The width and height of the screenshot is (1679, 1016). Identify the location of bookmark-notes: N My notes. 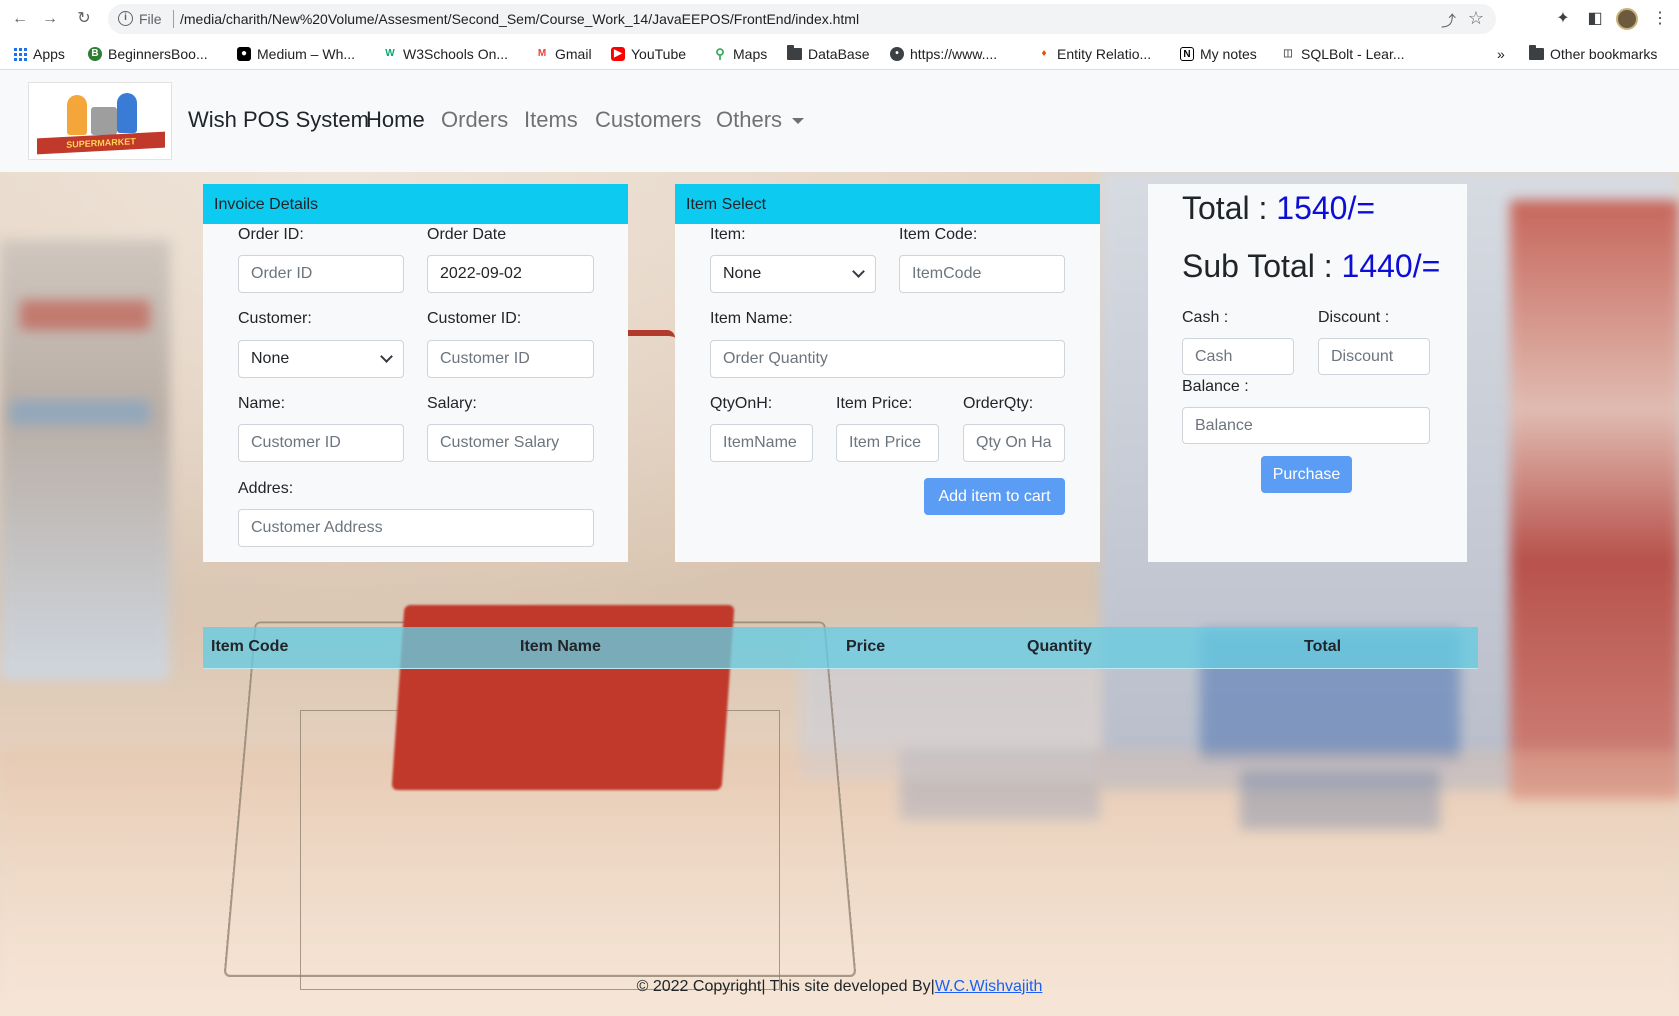
(1218, 54).